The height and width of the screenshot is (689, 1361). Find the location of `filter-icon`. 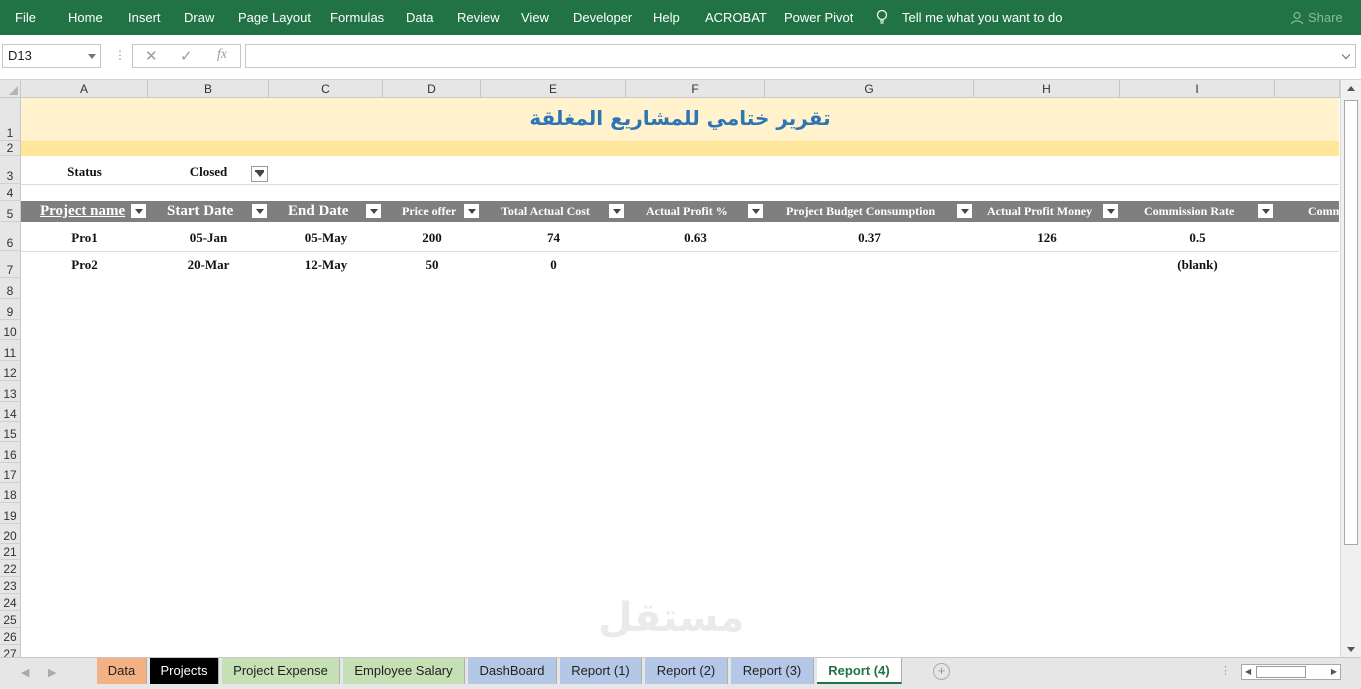

filter-icon is located at coordinates (259, 174).